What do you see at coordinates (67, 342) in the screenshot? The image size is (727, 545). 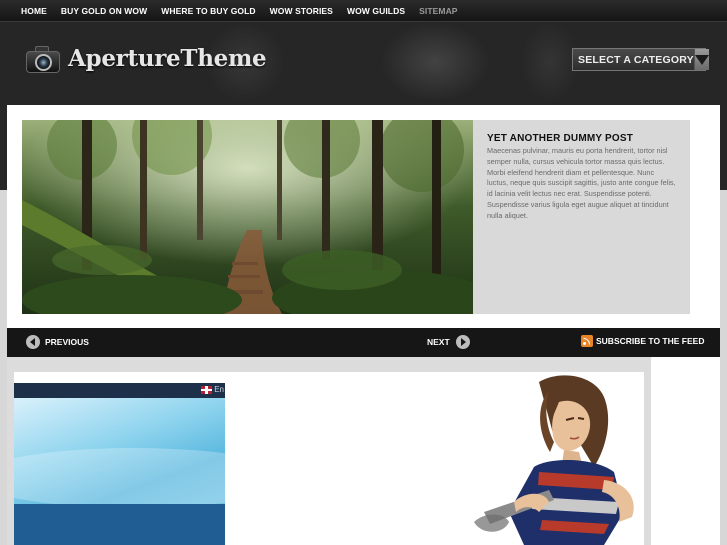 I see `previous-label: PREVIOUS` at bounding box center [67, 342].